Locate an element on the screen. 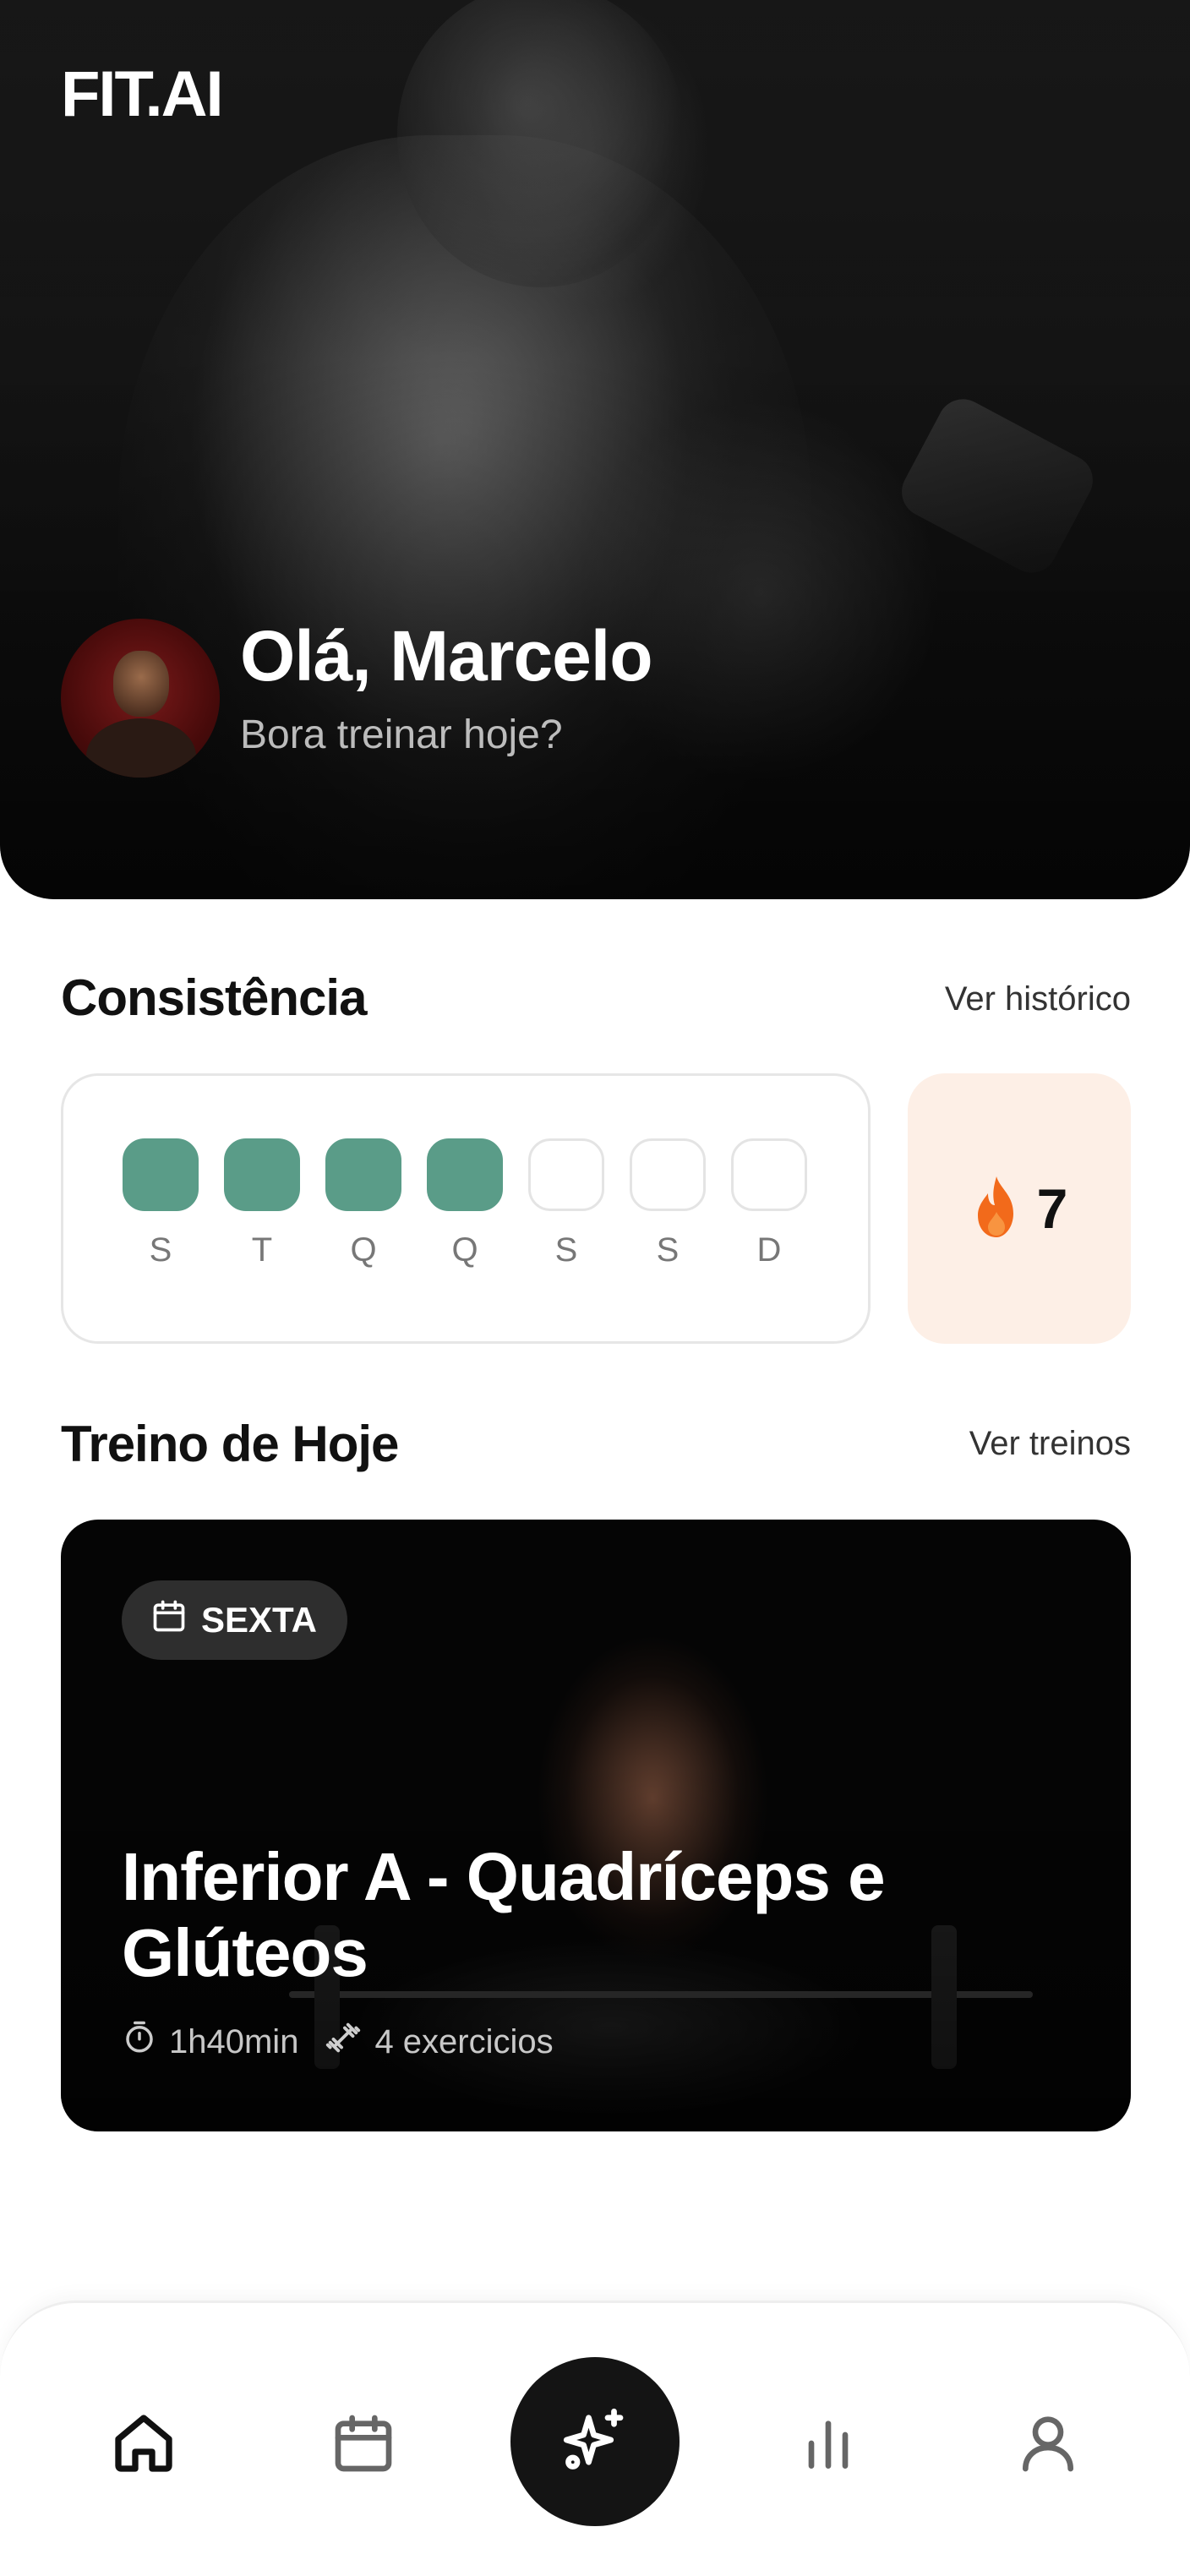 This screenshot has height=2576, width=1190. exercises-info: 4 exercicios is located at coordinates (439, 2042).